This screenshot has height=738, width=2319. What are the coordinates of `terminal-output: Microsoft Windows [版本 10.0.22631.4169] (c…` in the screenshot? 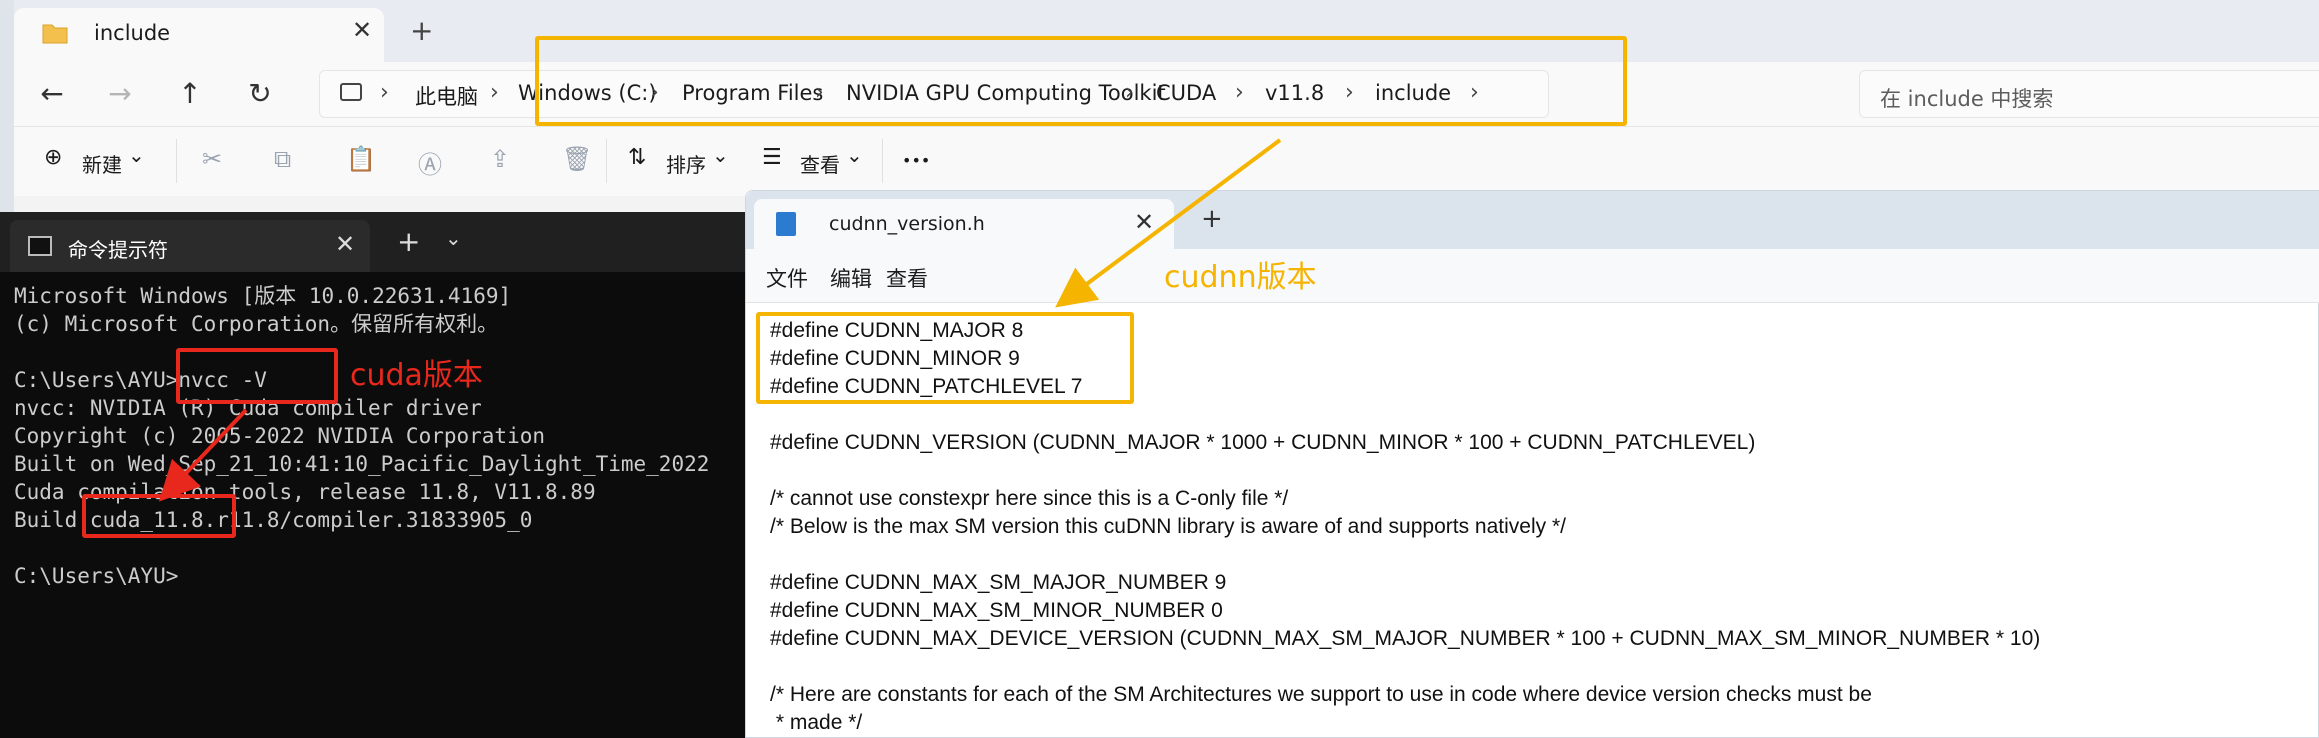 It's located at (384, 436).